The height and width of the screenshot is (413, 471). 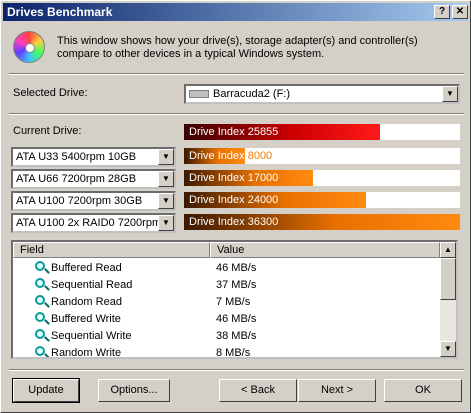 What do you see at coordinates (86, 319) in the screenshot?
I see `field-cell: Buffered Write` at bounding box center [86, 319].